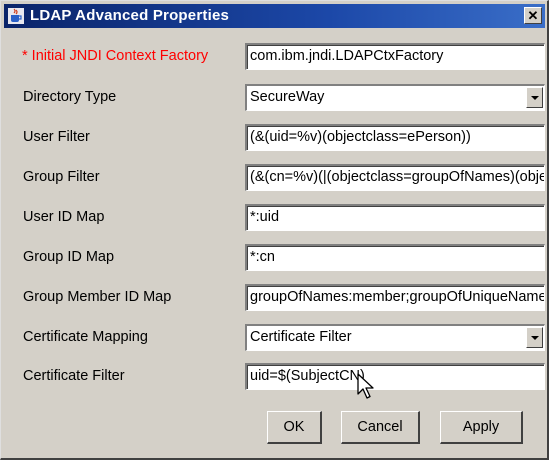 This screenshot has width=549, height=460. What do you see at coordinates (395, 337) in the screenshot?
I see `certificate-mapping-select: Certificate Filter` at bounding box center [395, 337].